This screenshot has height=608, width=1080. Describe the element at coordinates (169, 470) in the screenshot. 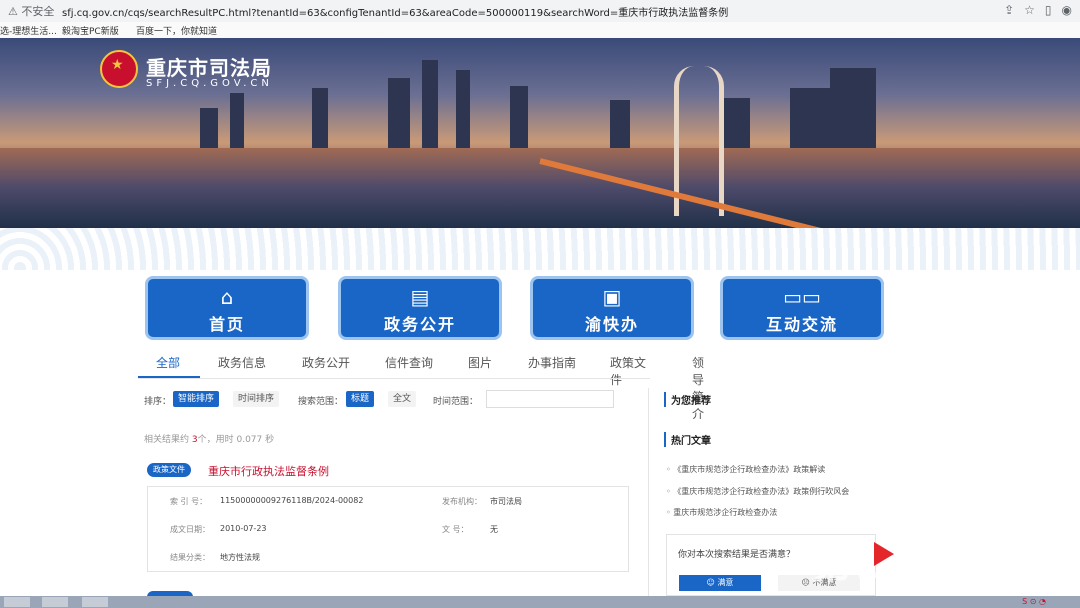

I see `result-type-badge: 政策文件` at that location.